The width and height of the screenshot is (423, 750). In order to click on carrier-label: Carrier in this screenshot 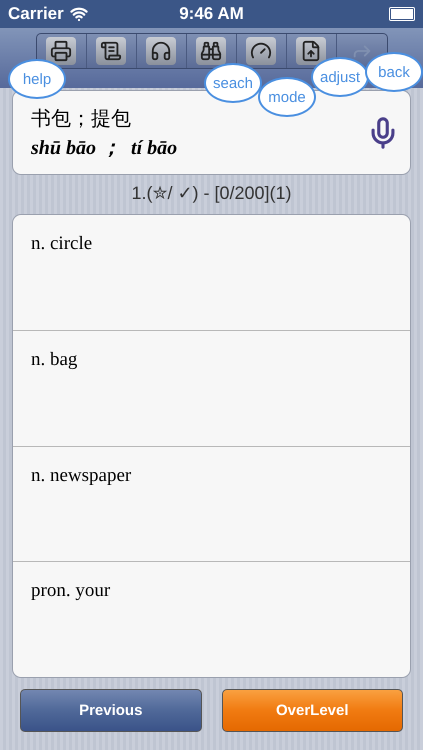, I will do `click(36, 14)`.